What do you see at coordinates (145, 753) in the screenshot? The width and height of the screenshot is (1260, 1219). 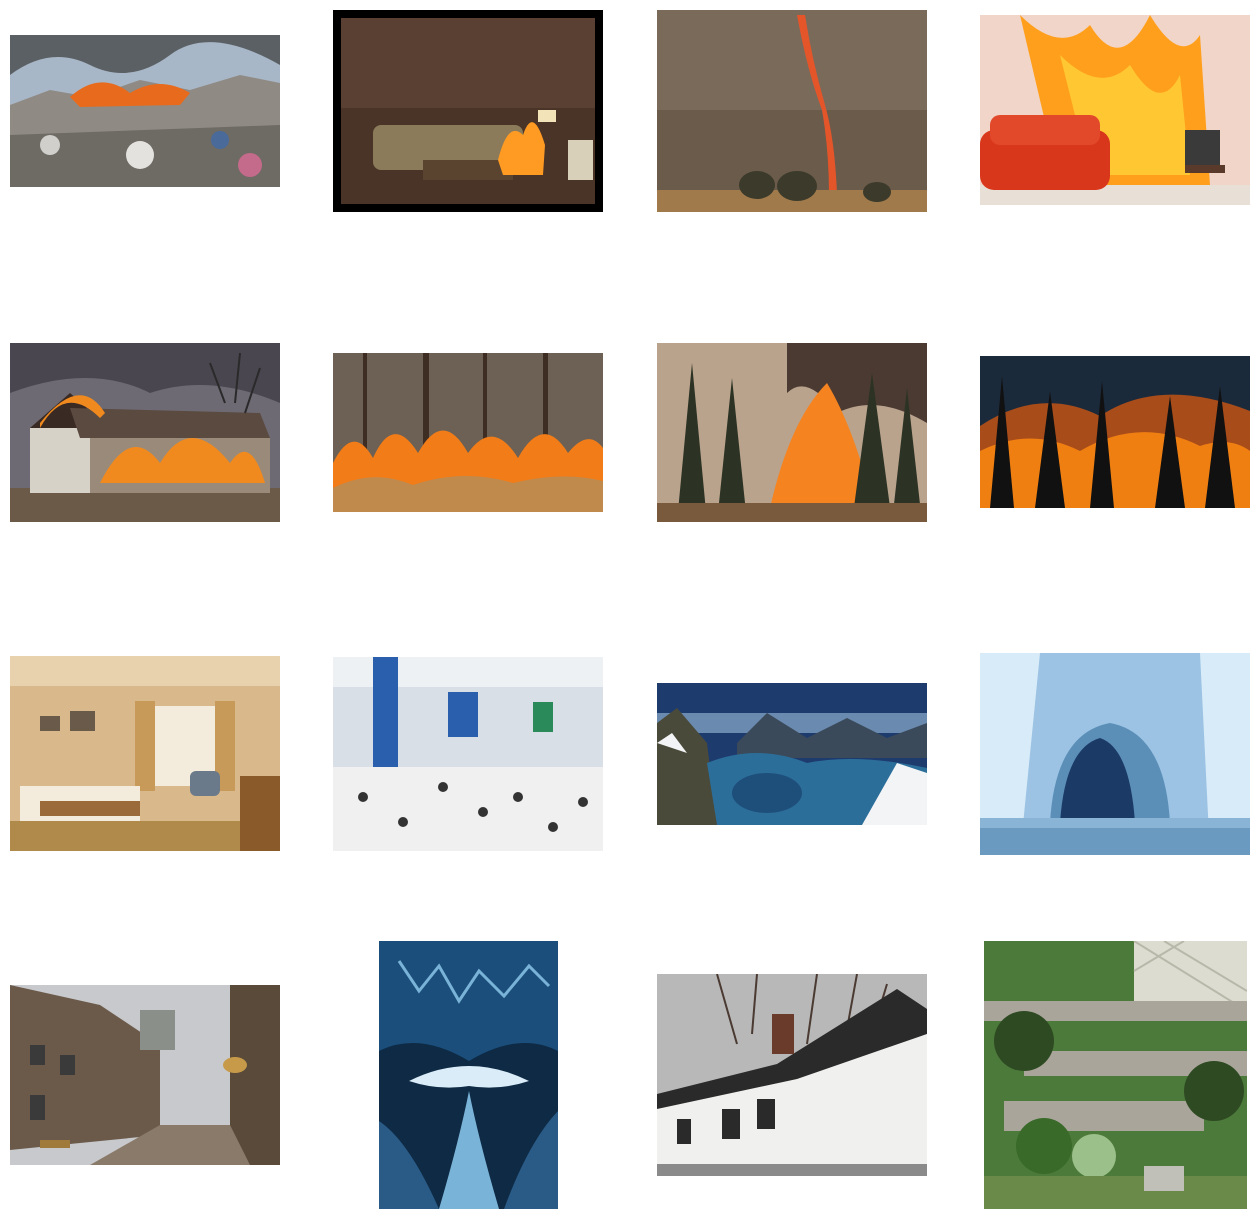 I see `image-hotel-bedroom` at bounding box center [145, 753].